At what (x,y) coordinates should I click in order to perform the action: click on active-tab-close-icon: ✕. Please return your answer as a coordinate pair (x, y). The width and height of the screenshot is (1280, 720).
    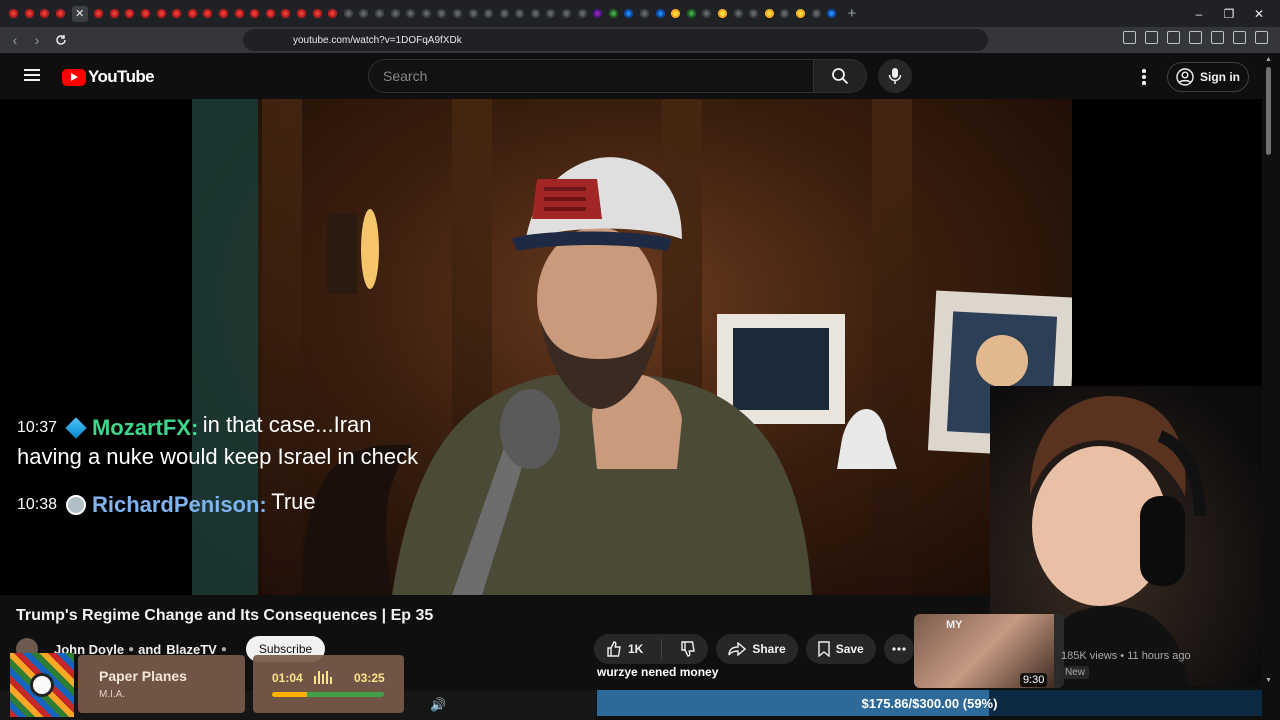
    Looking at the image, I should click on (79, 13).